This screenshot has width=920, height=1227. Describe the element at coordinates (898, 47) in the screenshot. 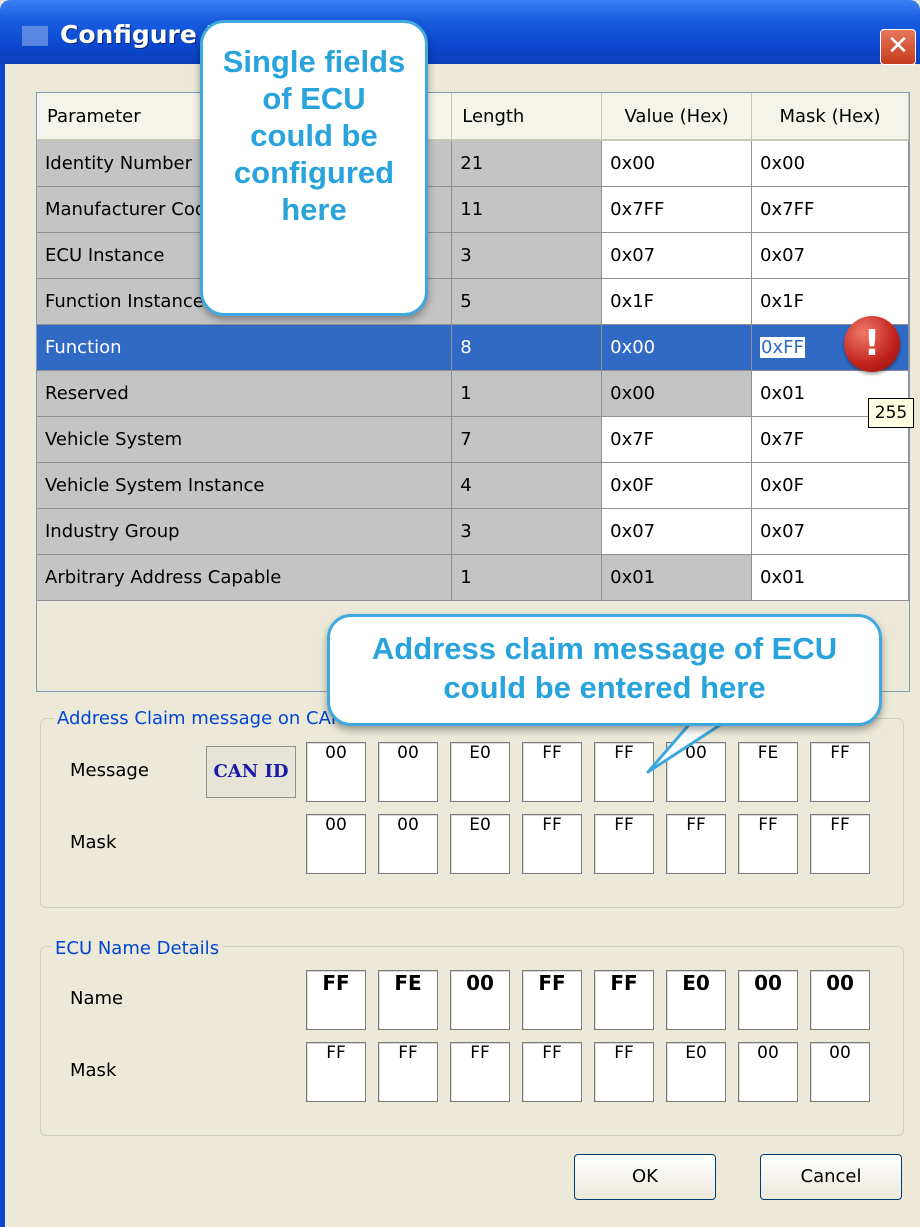

I see `close-button: ✕` at that location.